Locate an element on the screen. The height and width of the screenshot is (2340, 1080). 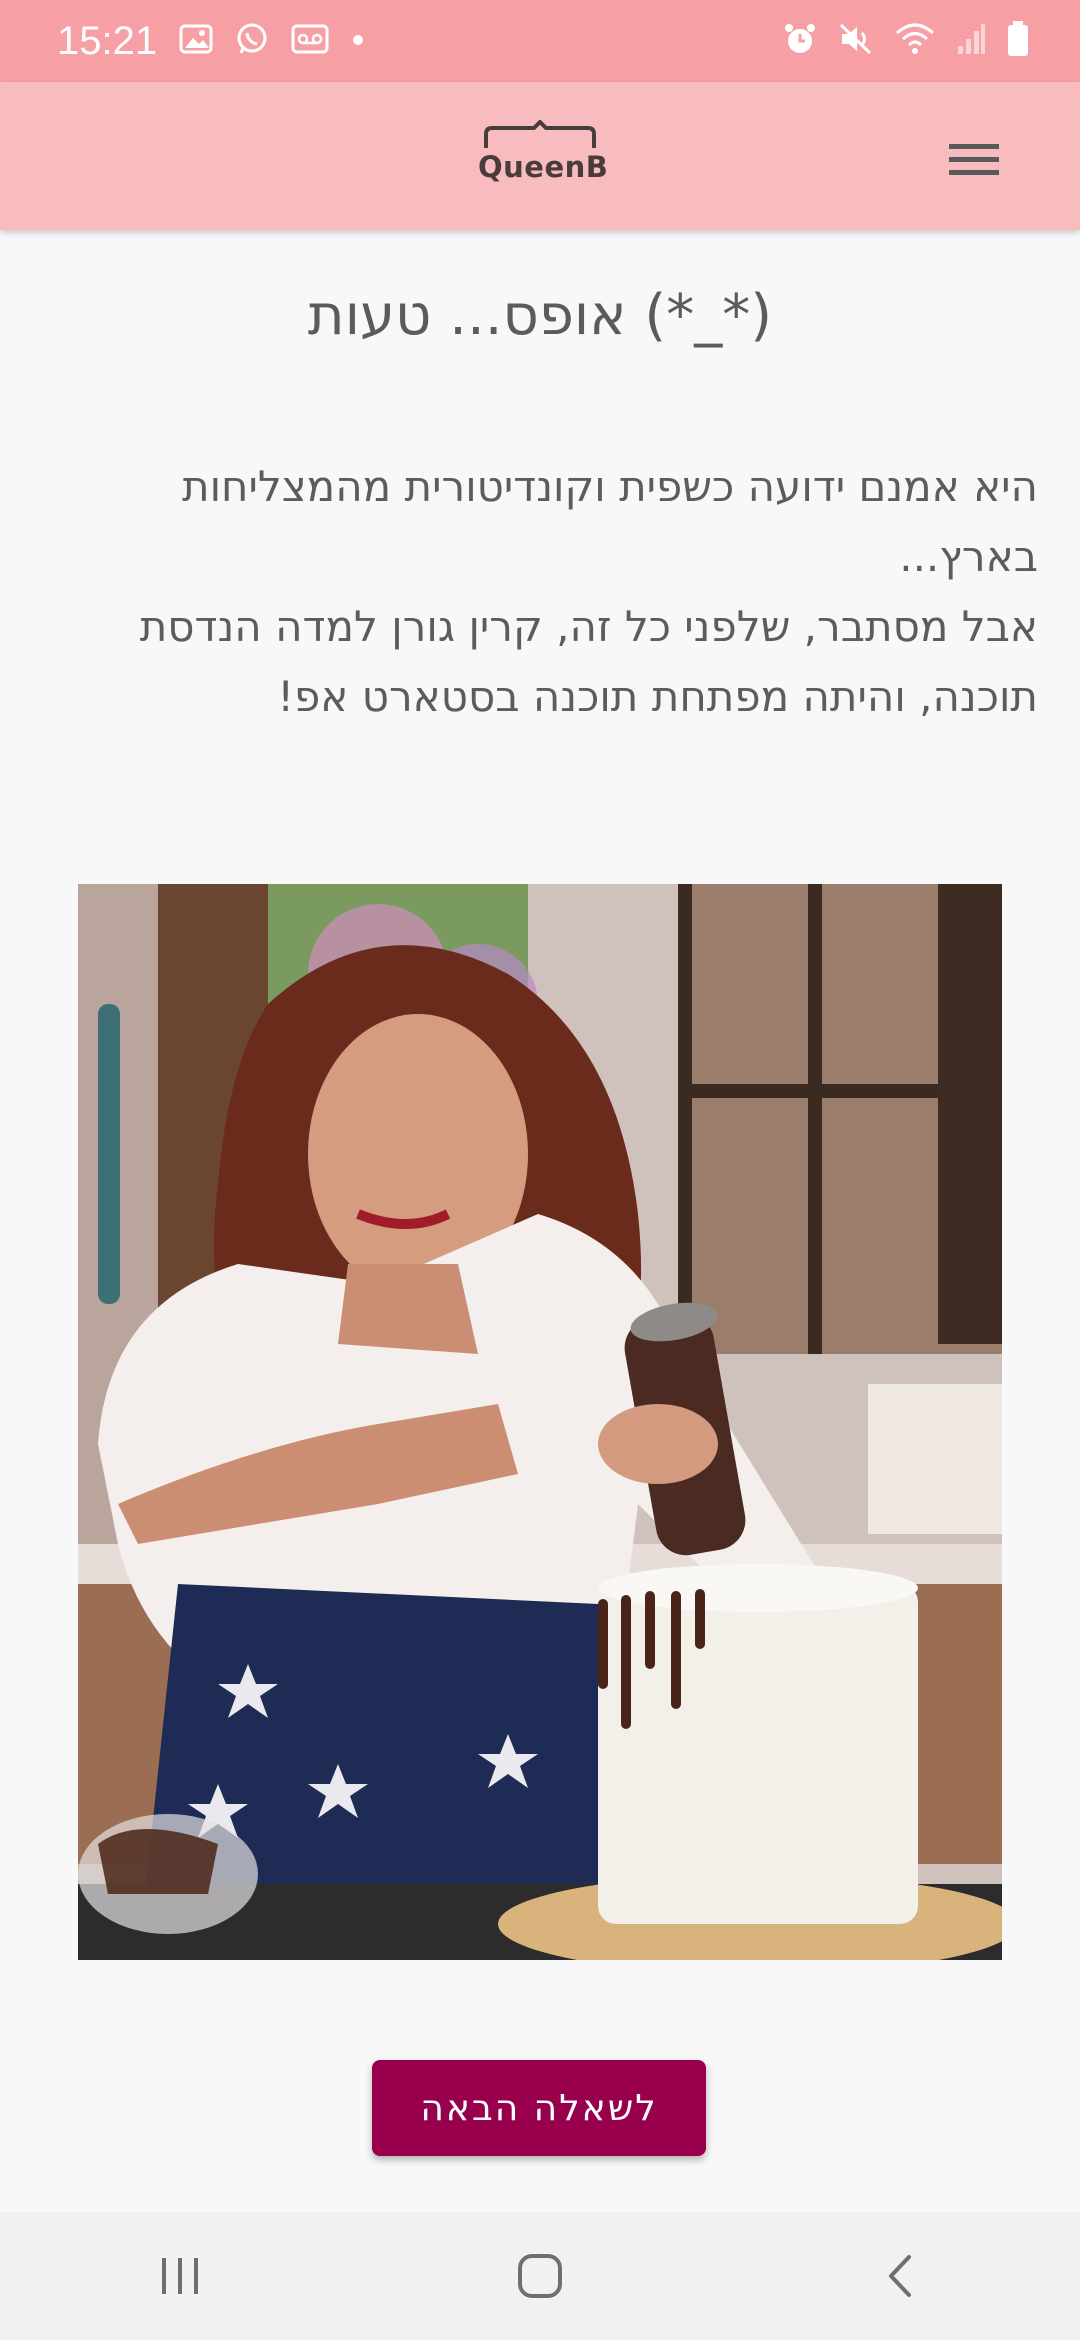
recent-apps-icon is located at coordinates (180, 2276).